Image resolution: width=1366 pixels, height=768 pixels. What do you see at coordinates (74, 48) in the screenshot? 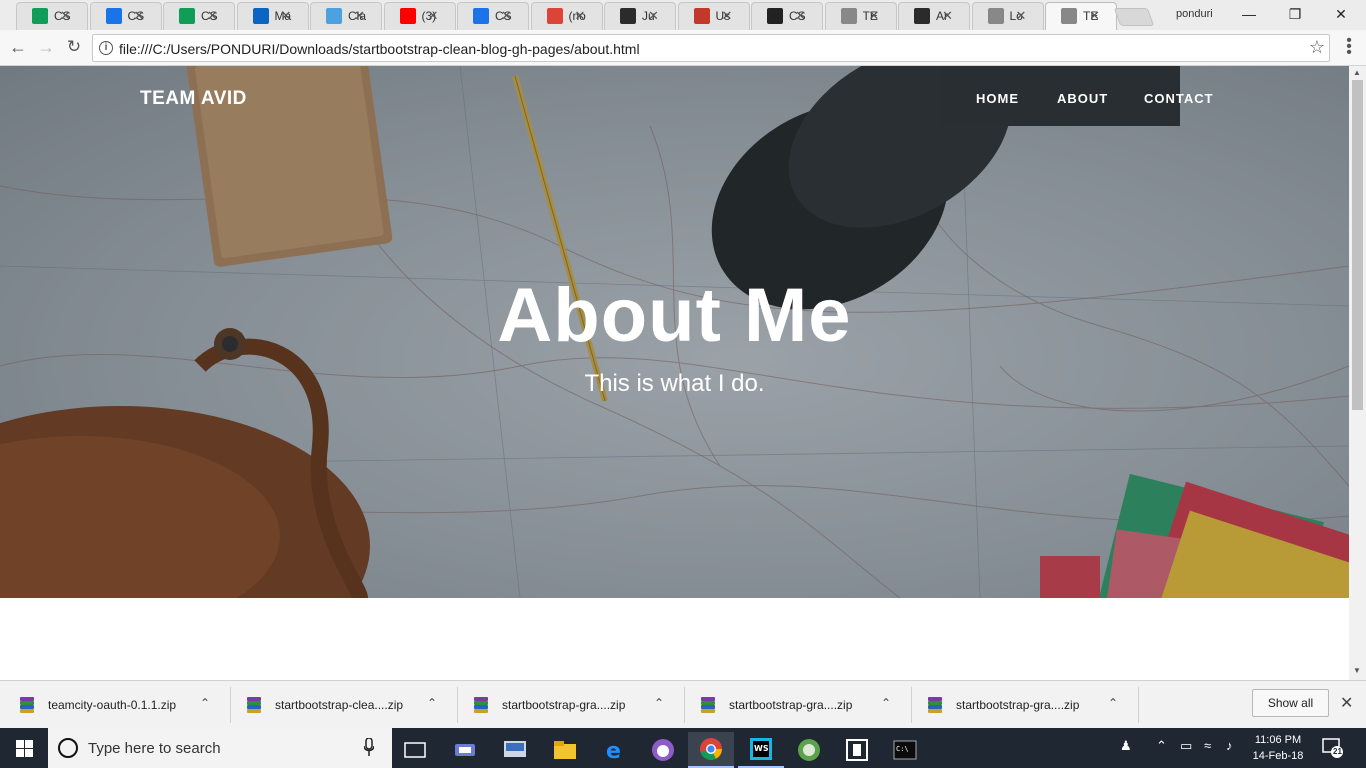
I see `reload-button: ↻` at bounding box center [74, 48].